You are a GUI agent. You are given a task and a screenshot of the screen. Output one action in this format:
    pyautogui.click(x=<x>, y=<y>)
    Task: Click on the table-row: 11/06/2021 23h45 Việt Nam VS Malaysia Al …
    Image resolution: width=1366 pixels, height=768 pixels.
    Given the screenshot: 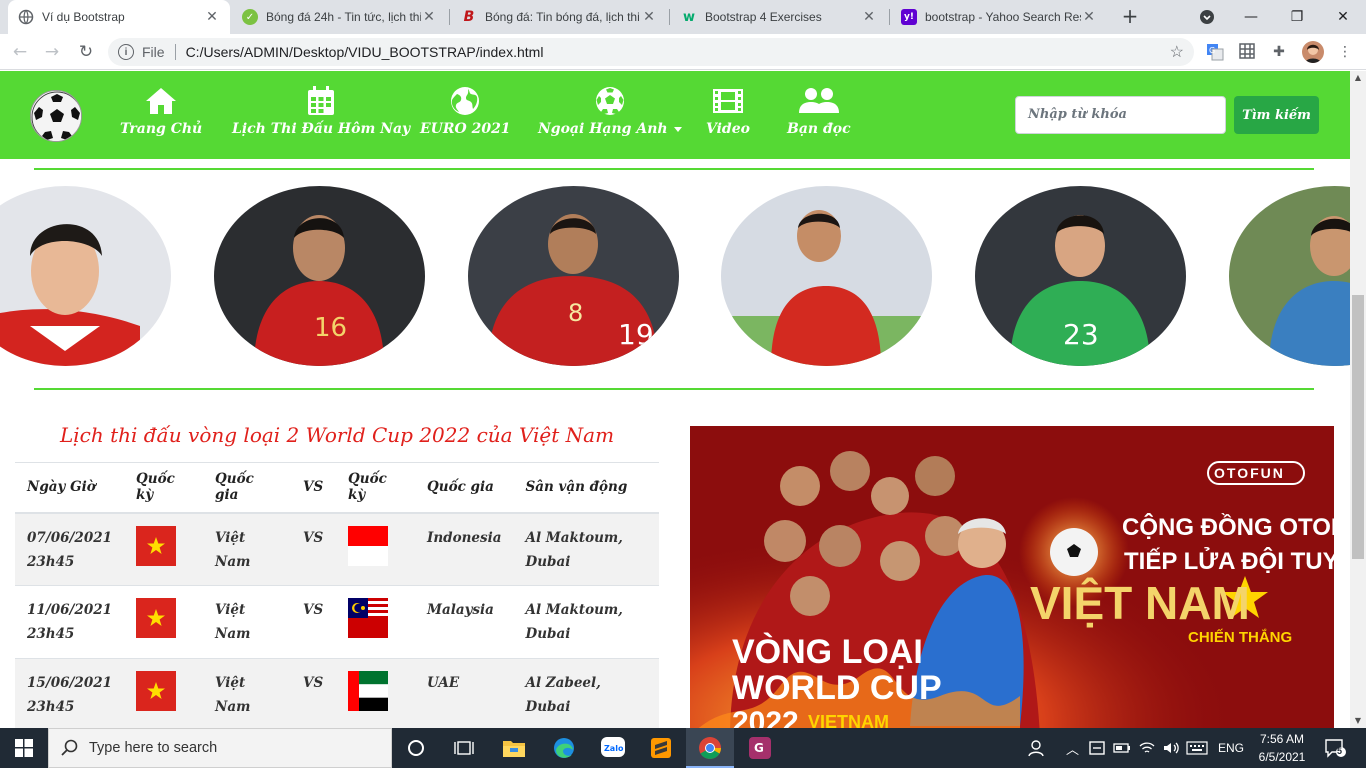 What is the action you would take?
    pyautogui.click(x=337, y=622)
    